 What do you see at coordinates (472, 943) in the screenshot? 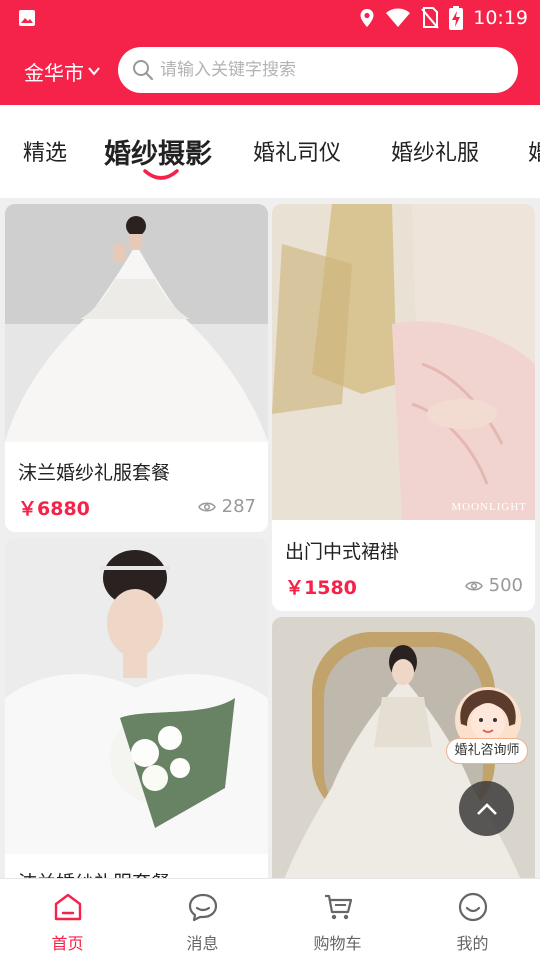
I see `nav-profile-label: 我的` at bounding box center [472, 943].